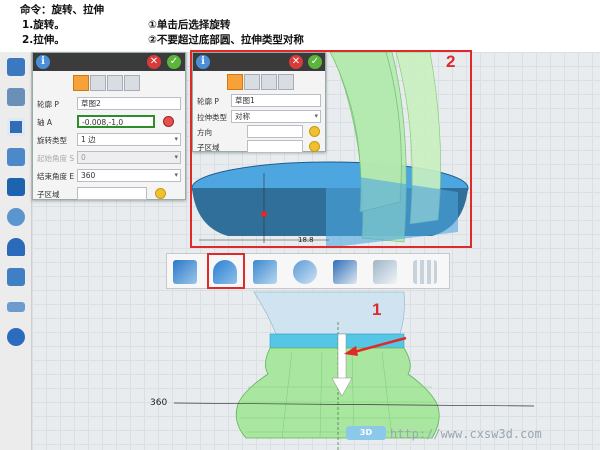 The image size is (600, 450). I want to click on new-body-icon, so click(132, 83).